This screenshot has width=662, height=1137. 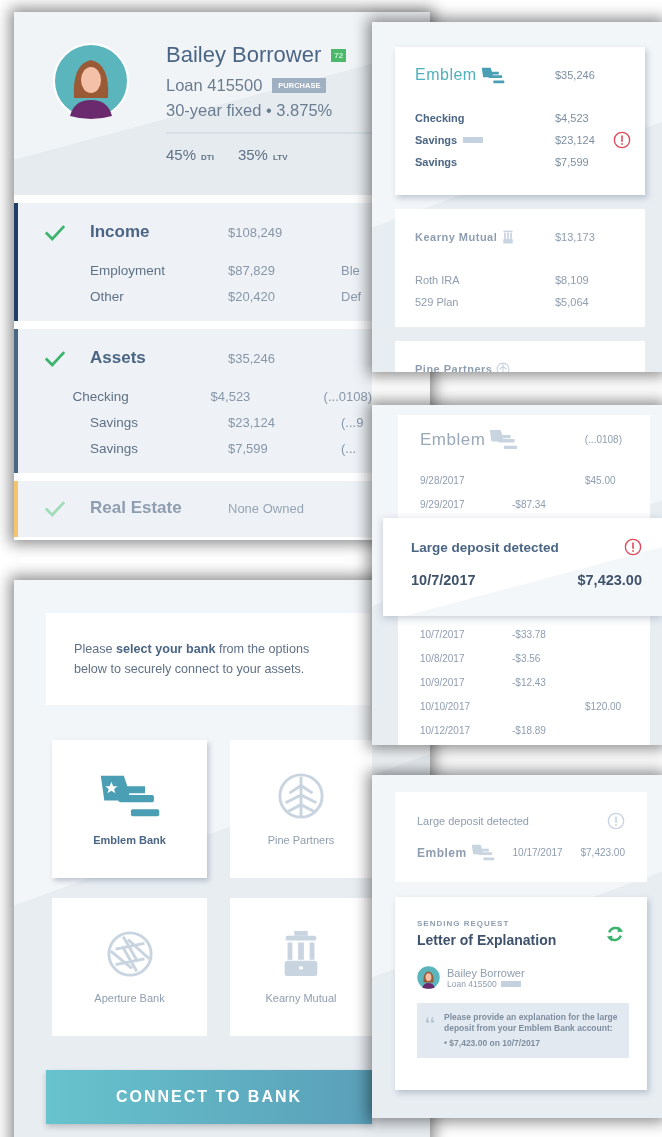 I want to click on transaction-date: 10/9/2017, so click(x=443, y=682).